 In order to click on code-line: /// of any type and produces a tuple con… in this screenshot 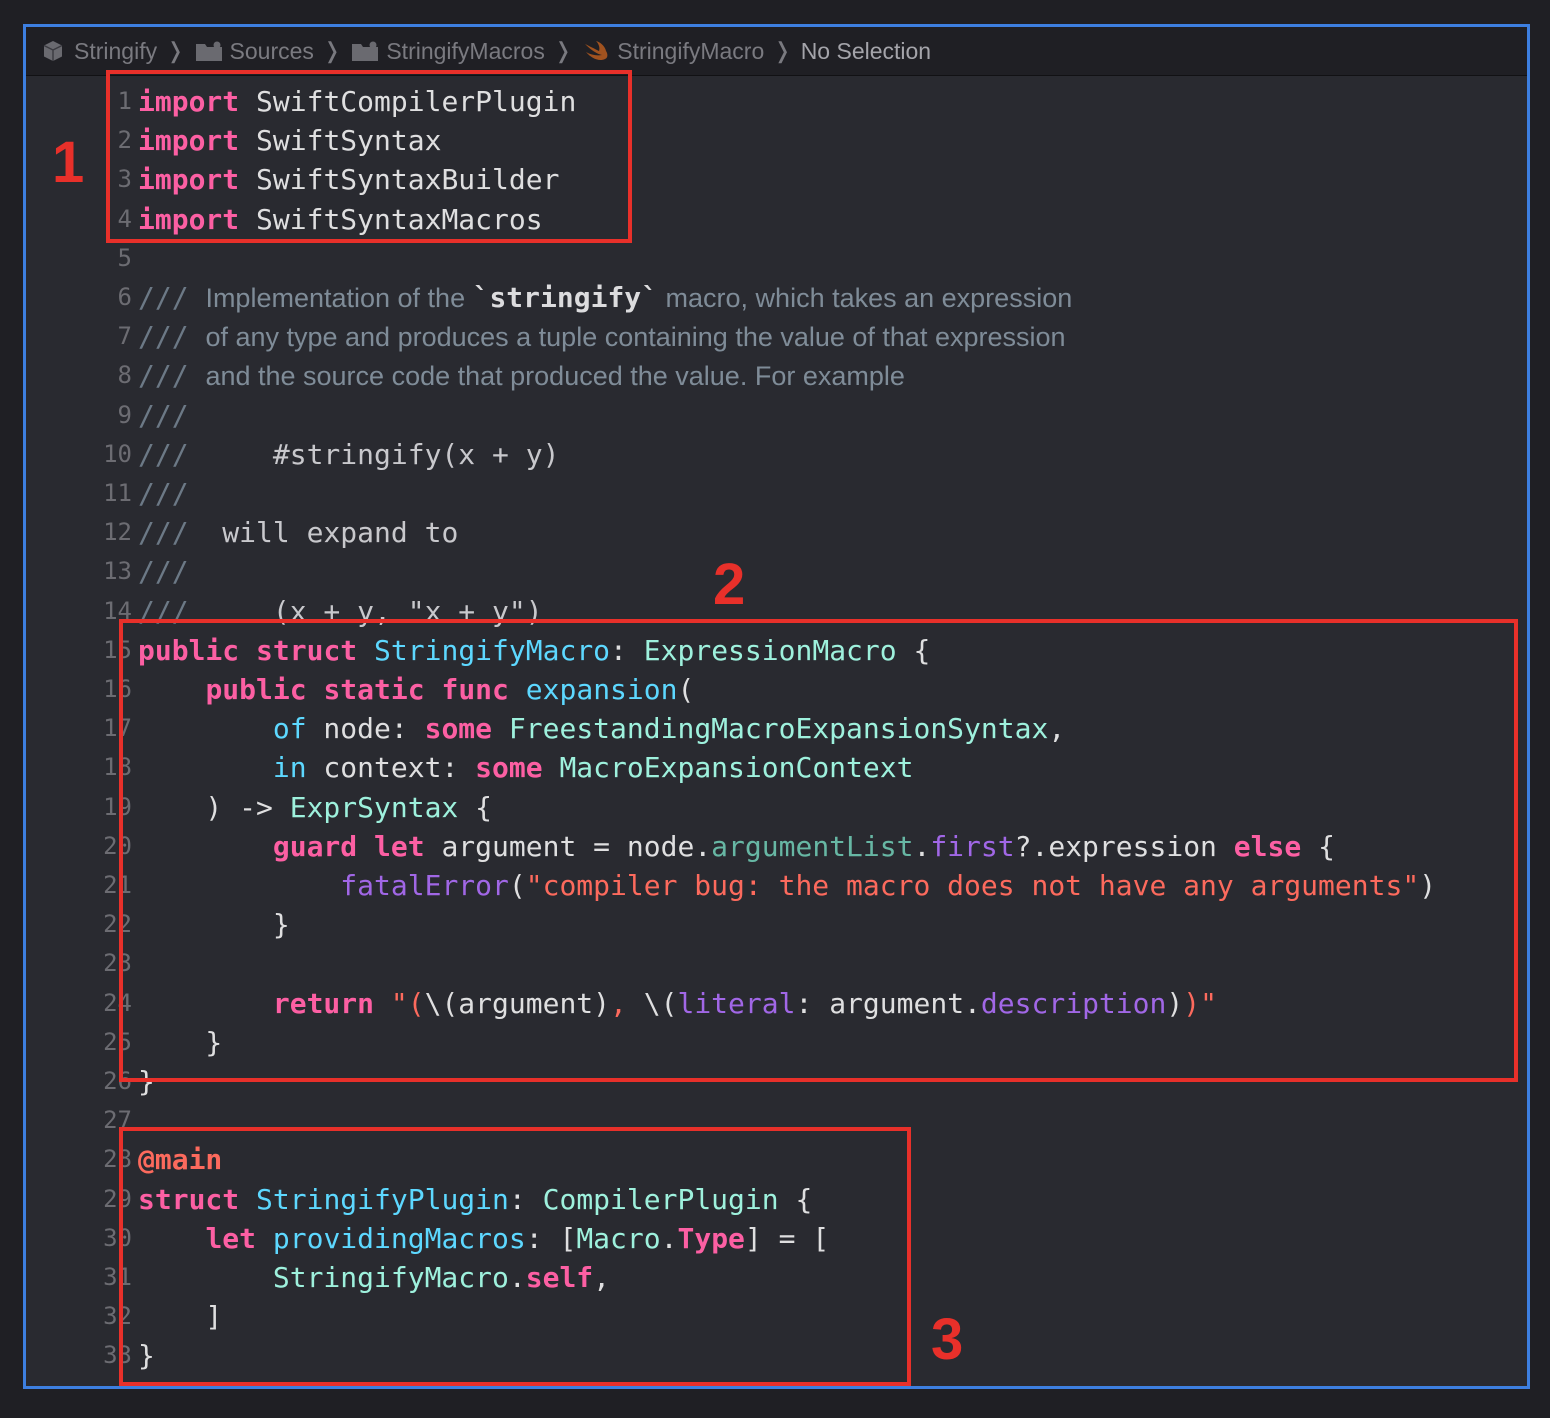, I will do `click(832, 336)`.